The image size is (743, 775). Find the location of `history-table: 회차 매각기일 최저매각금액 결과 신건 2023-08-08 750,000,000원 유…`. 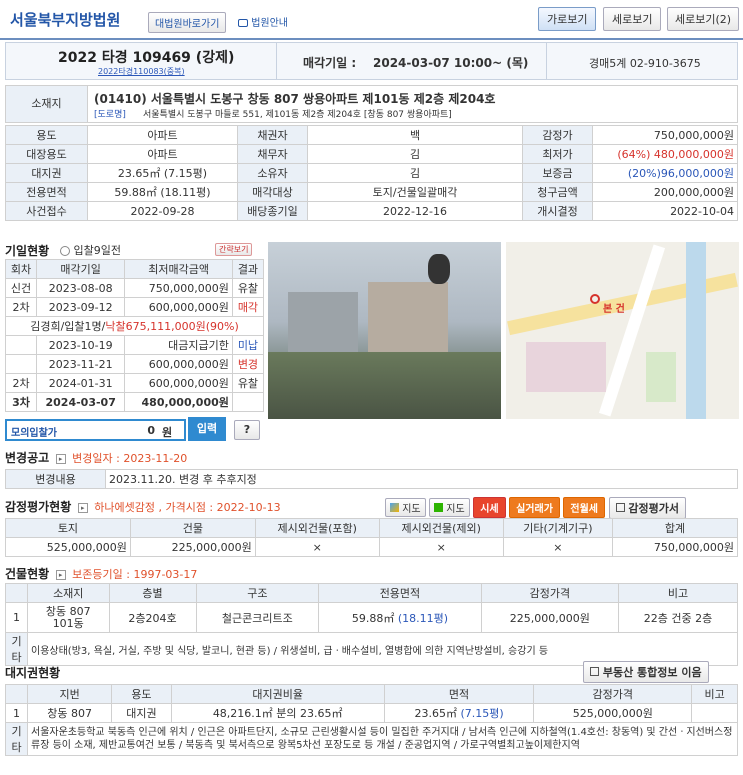

history-table: 회차 매각기일 최저매각금액 결과 신건 2023-08-08 750,000,000원 유… is located at coordinates (134, 335).